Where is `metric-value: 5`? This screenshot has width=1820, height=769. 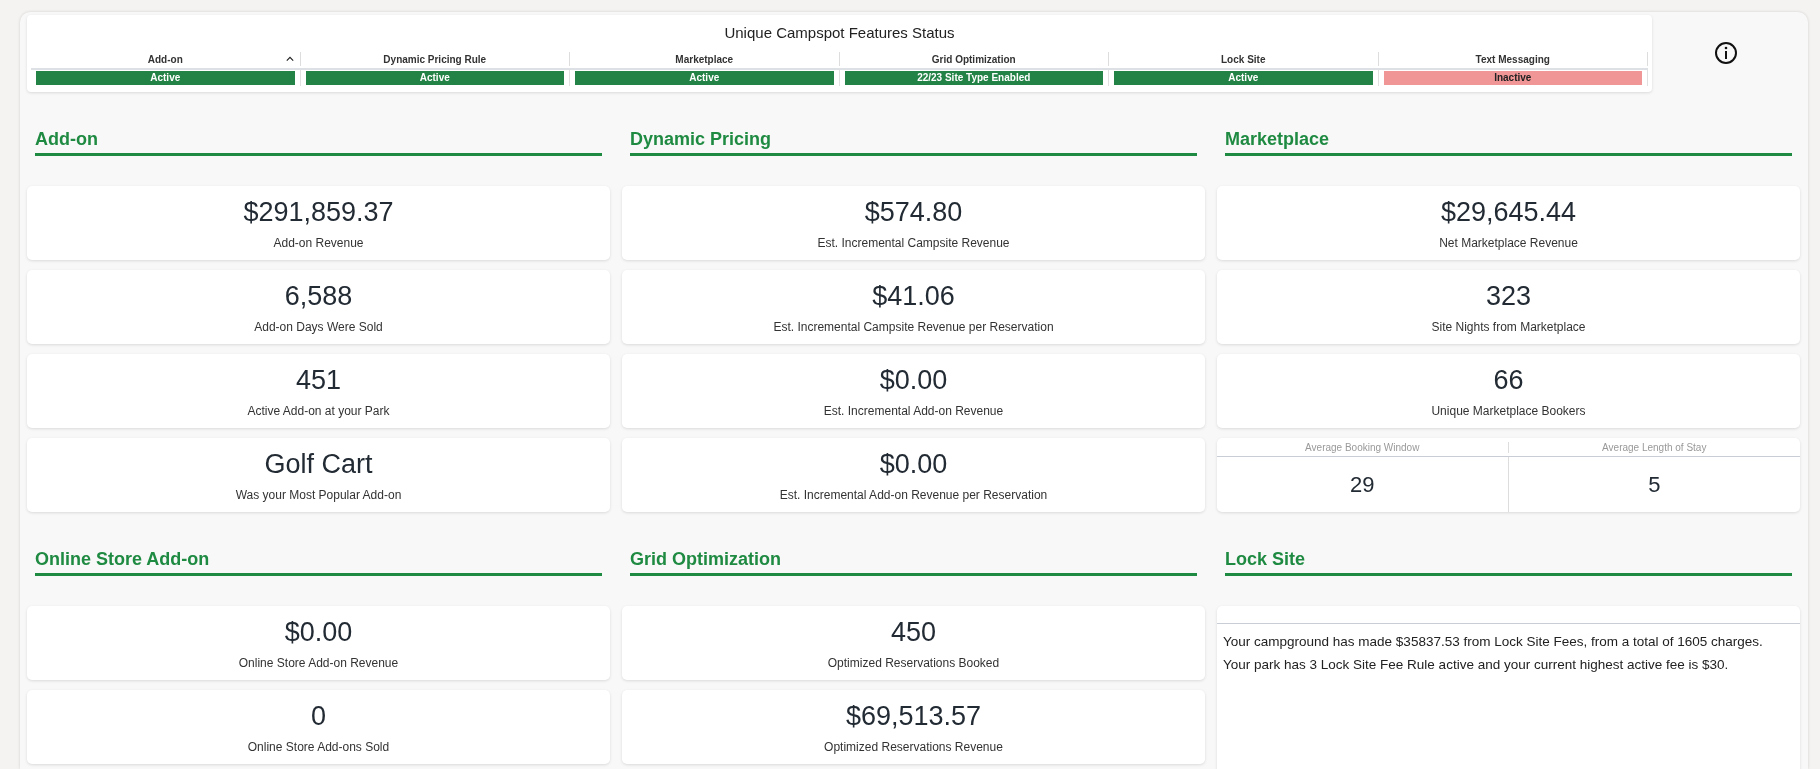 metric-value: 5 is located at coordinates (1654, 484).